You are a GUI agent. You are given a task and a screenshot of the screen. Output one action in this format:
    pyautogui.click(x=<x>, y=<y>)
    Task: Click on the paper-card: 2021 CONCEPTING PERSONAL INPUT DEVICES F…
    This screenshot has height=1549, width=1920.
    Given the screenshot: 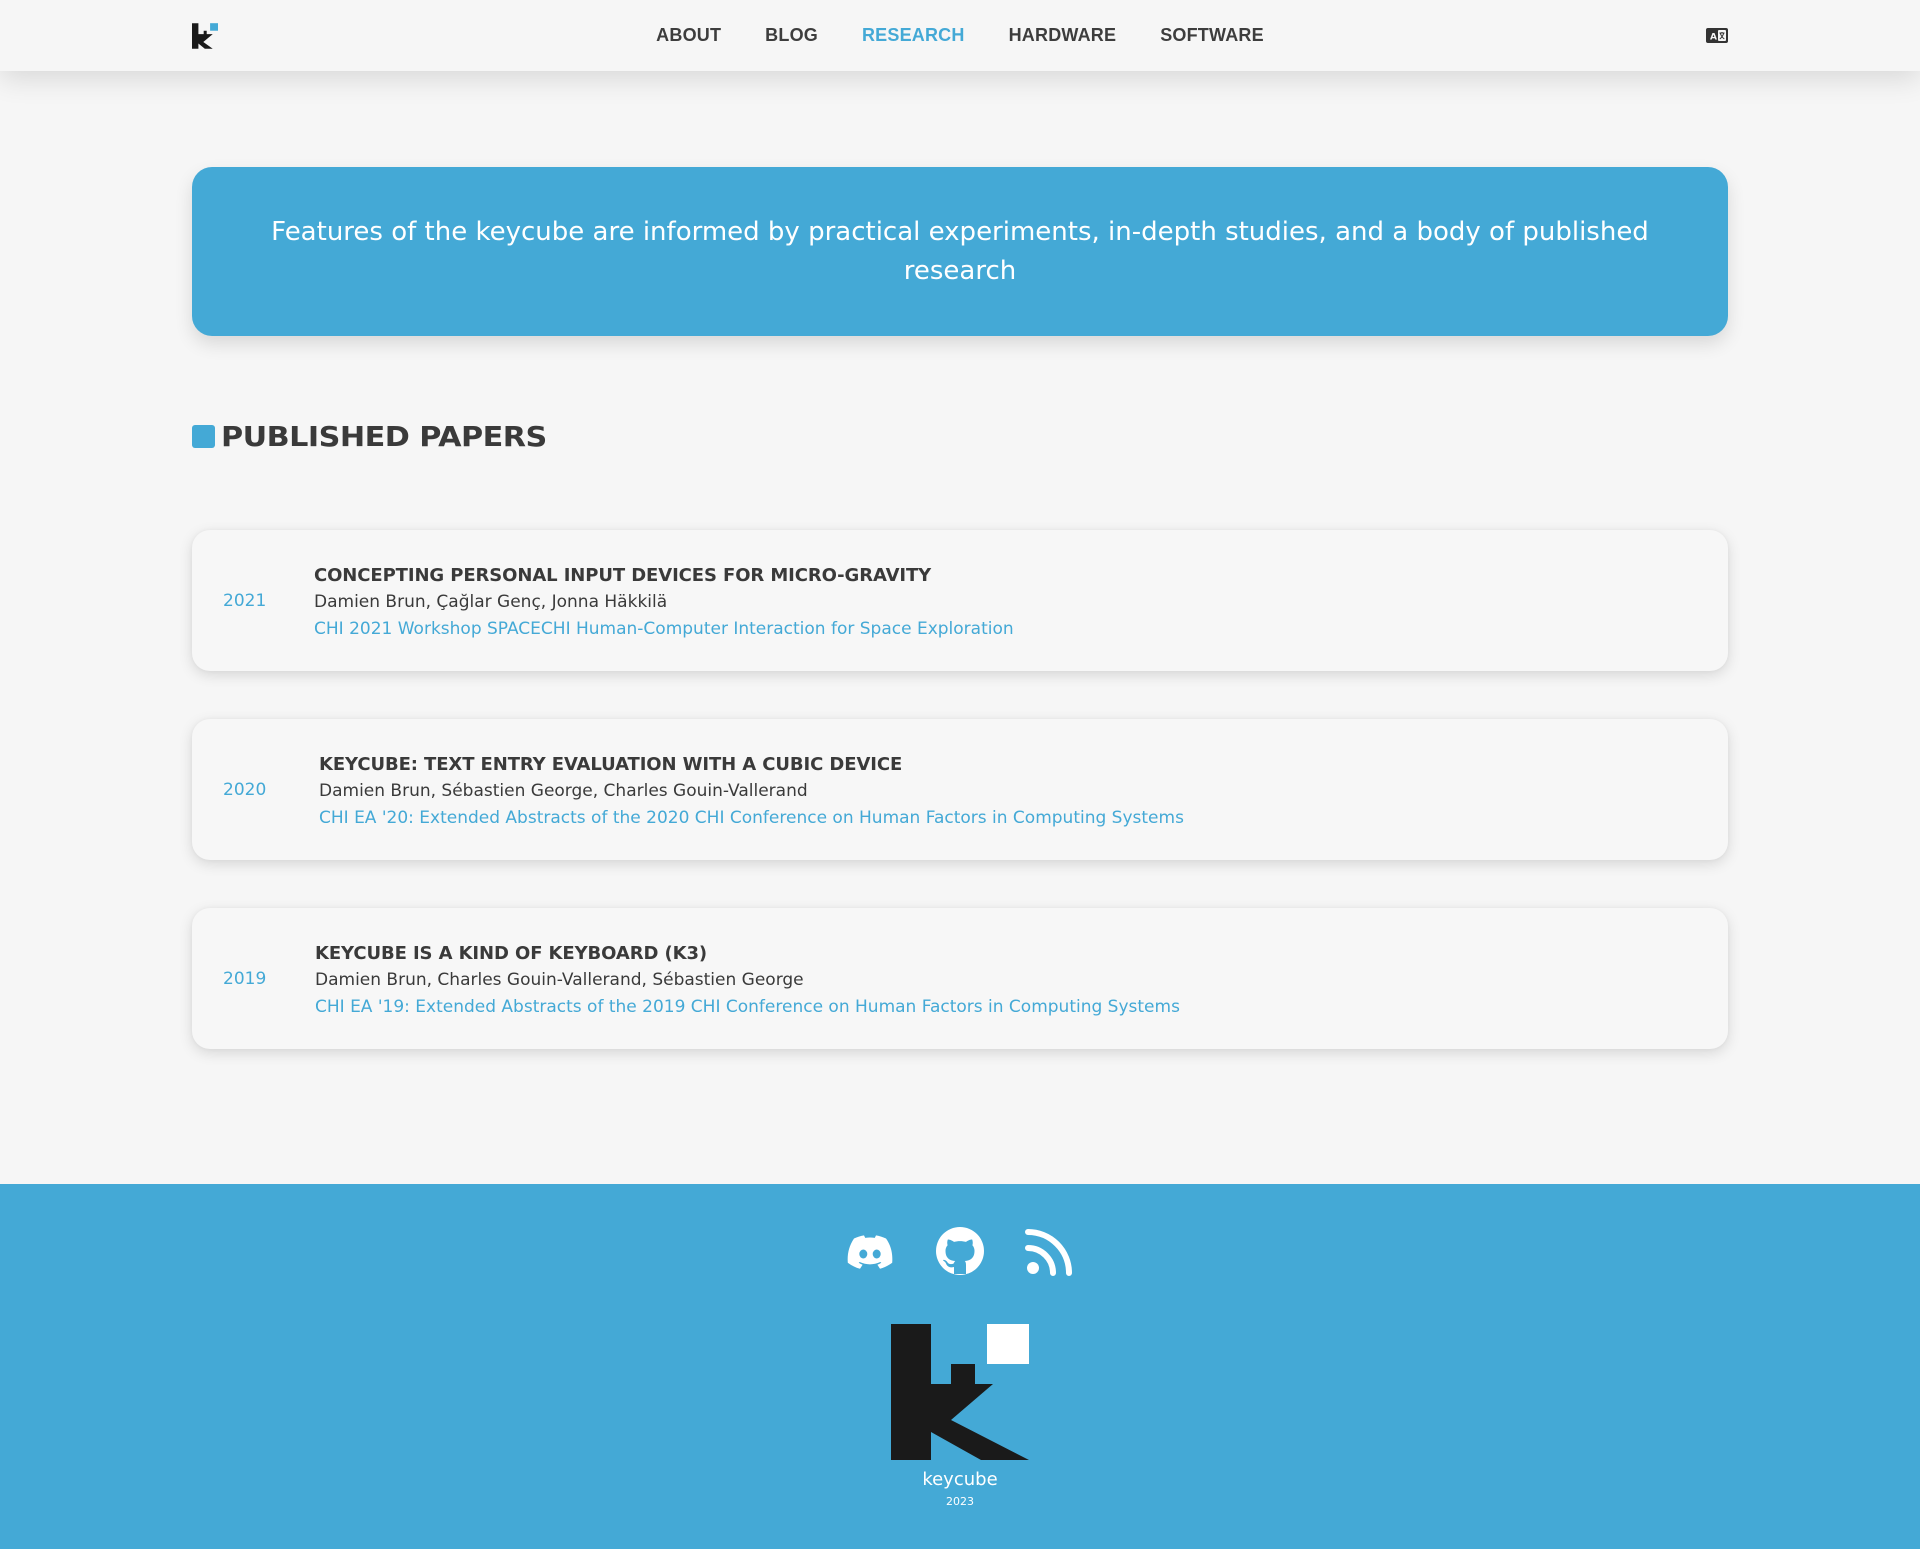 What is the action you would take?
    pyautogui.click(x=960, y=600)
    